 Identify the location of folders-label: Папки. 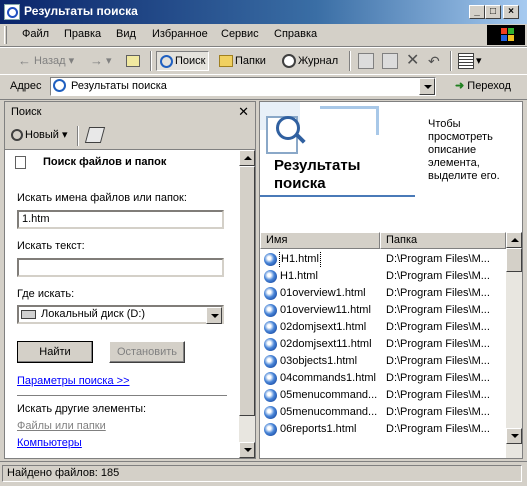
(250, 61).